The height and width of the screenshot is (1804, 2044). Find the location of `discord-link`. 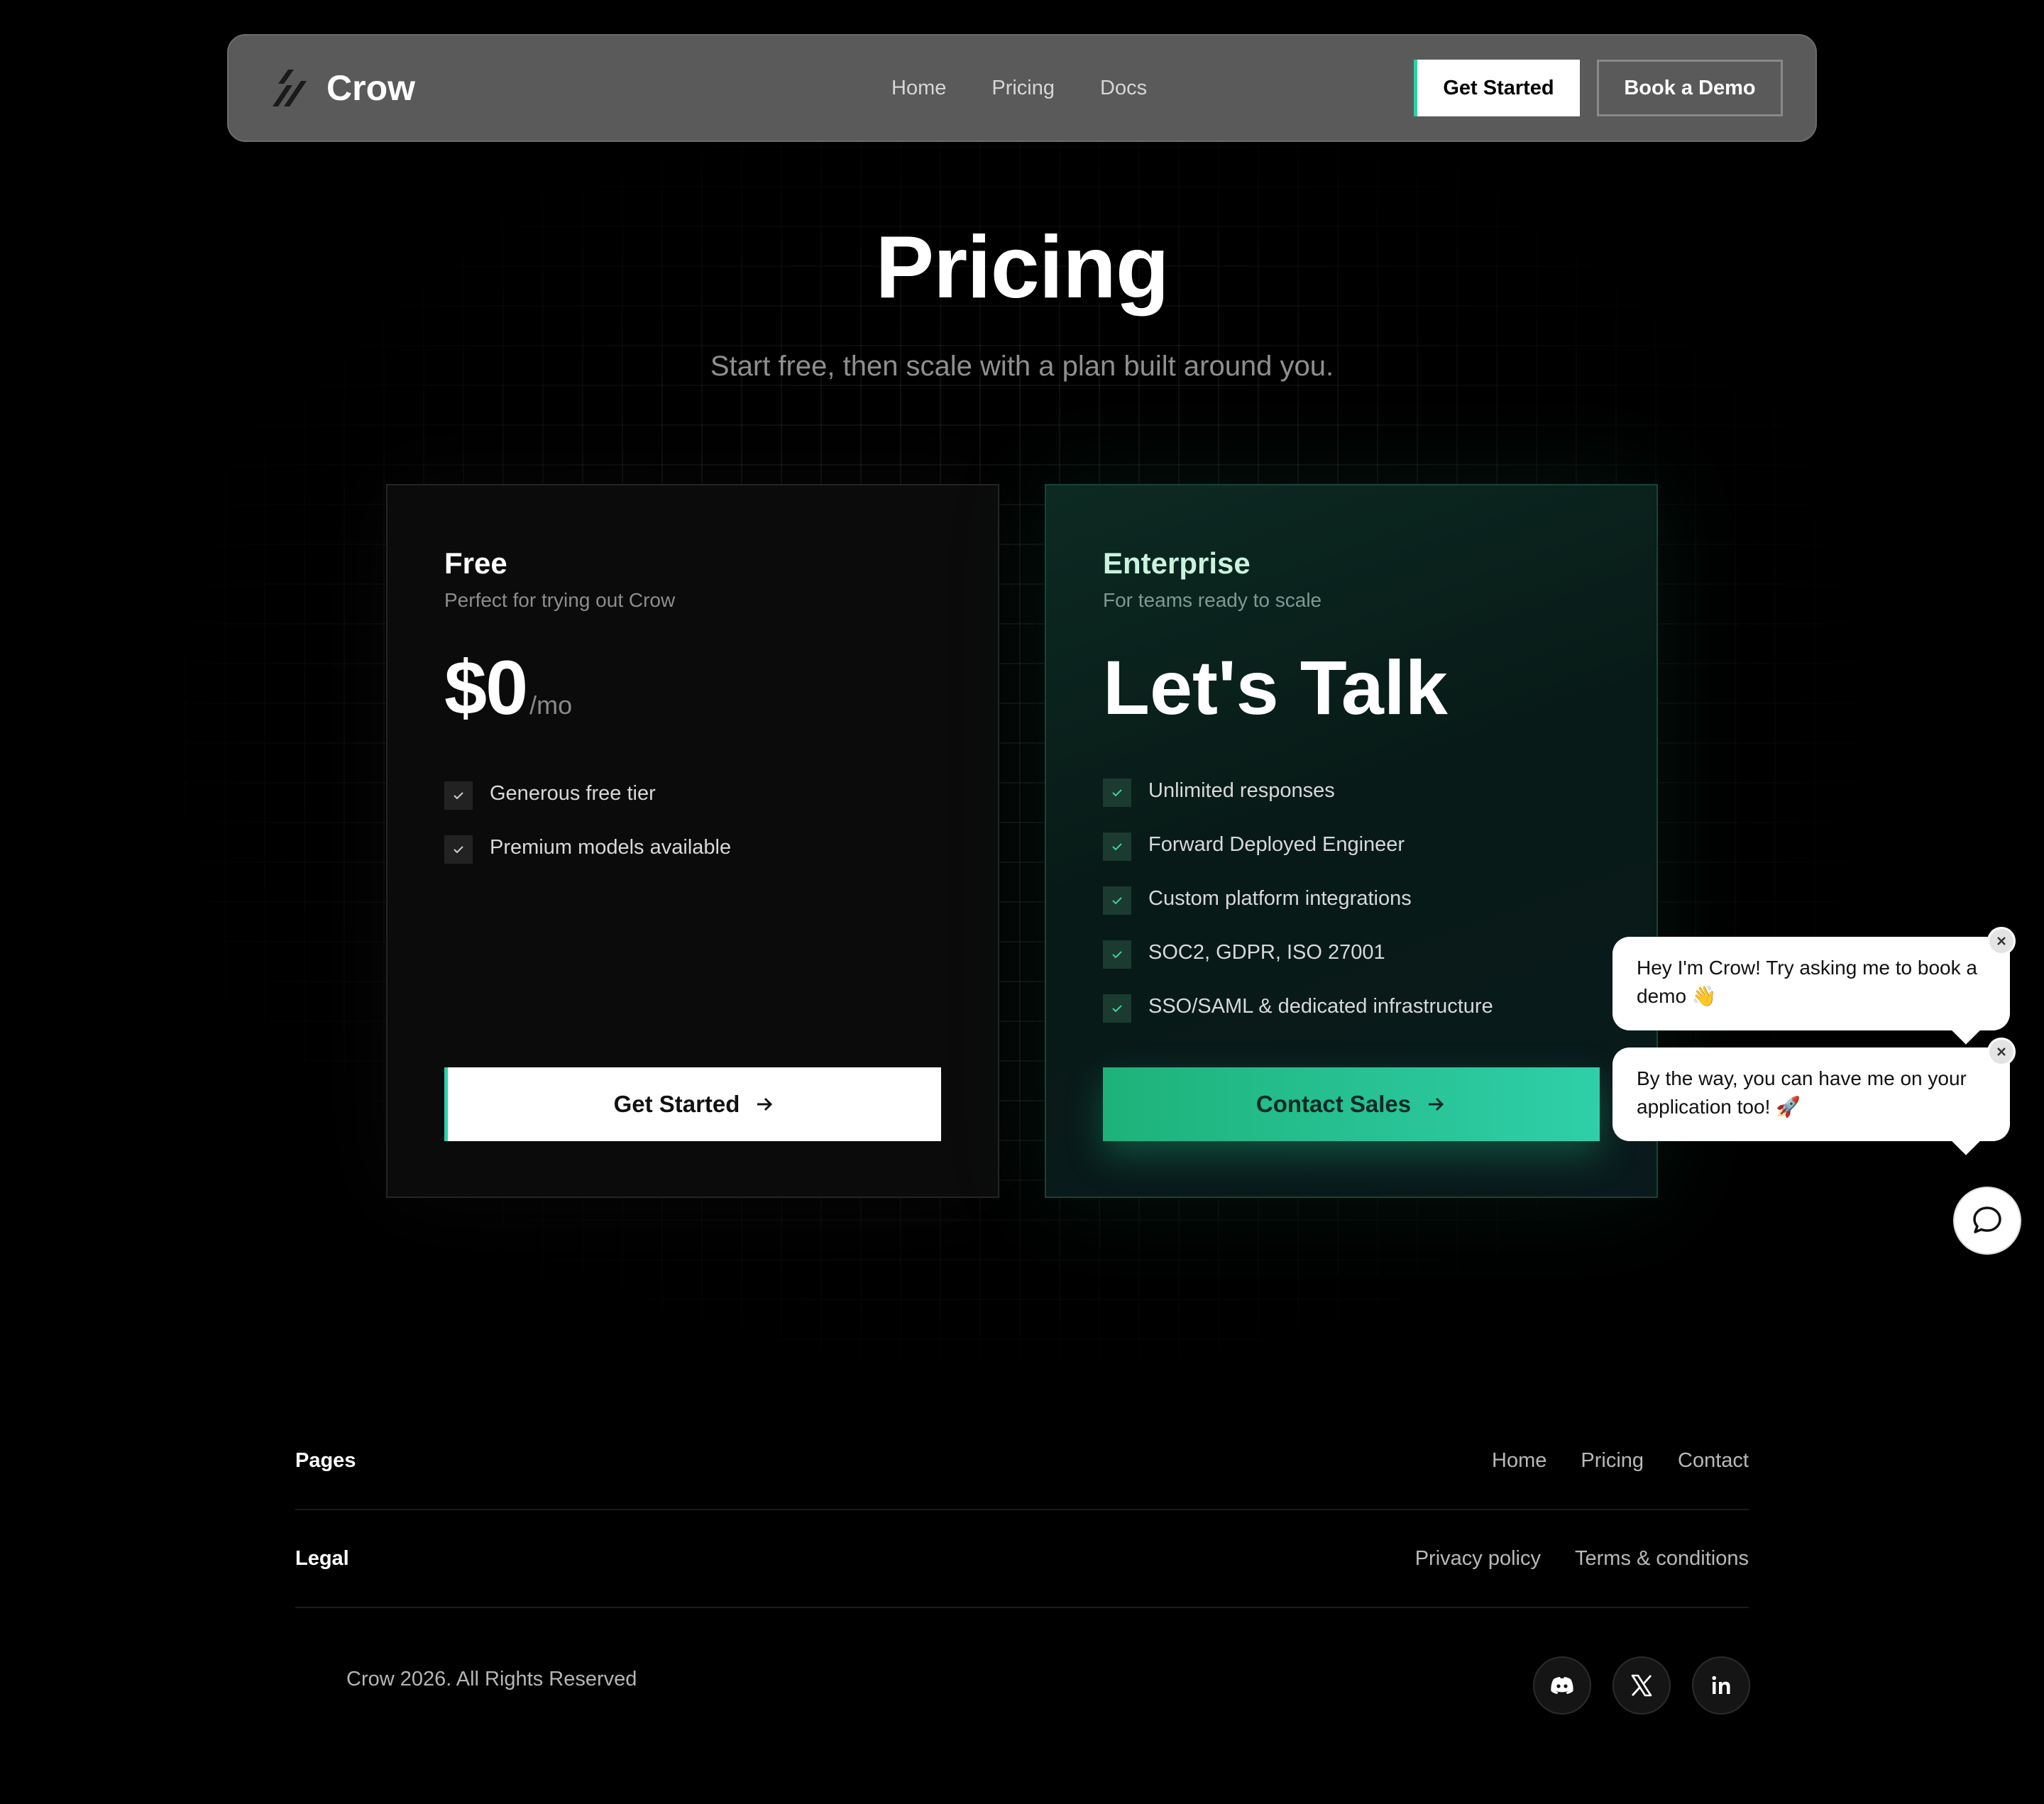

discord-link is located at coordinates (1562, 1686).